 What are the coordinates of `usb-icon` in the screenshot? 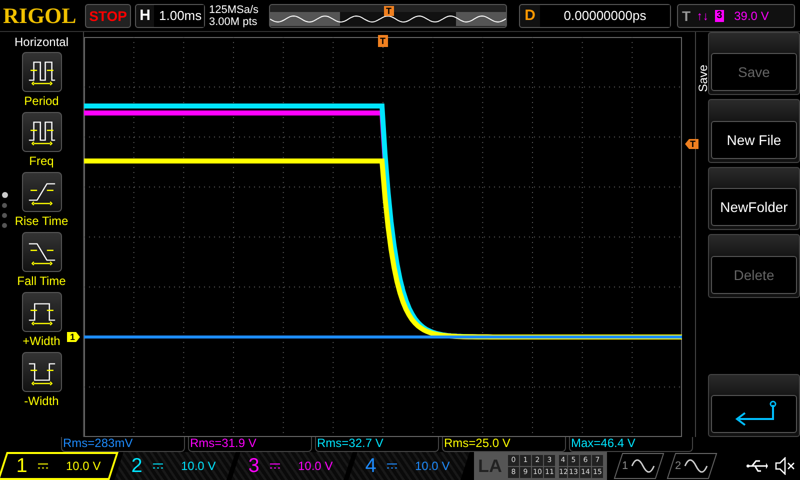 It's located at (757, 466).